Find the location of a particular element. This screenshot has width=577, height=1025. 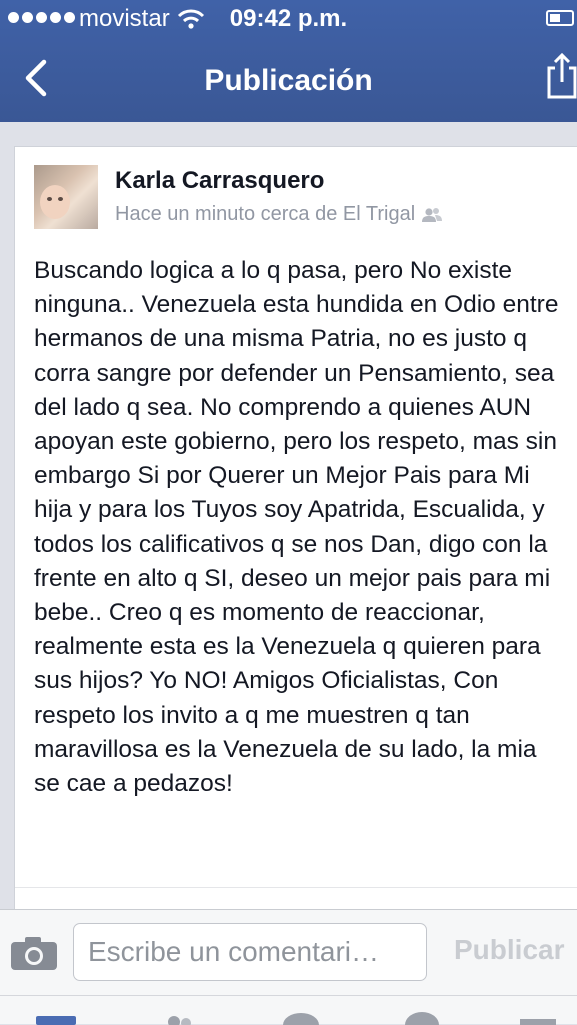

page-title: Publicación is located at coordinates (288, 80).